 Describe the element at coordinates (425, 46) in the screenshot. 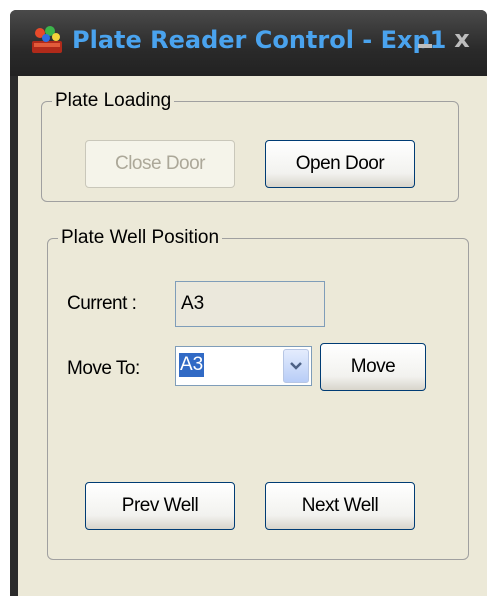

I see `minimize-button` at that location.